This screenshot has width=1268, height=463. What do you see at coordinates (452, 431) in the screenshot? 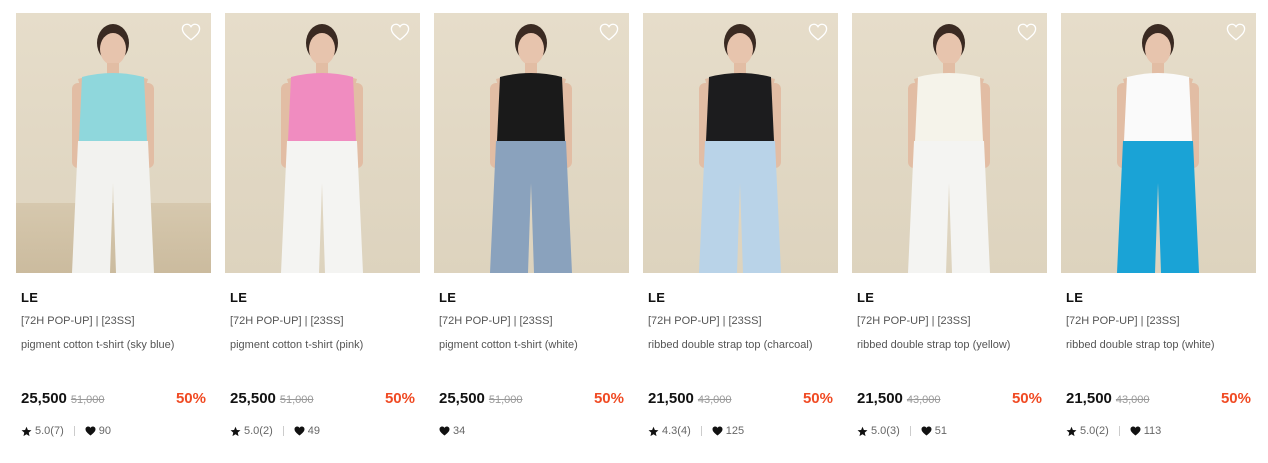
I see `review-meta: 34` at bounding box center [452, 431].